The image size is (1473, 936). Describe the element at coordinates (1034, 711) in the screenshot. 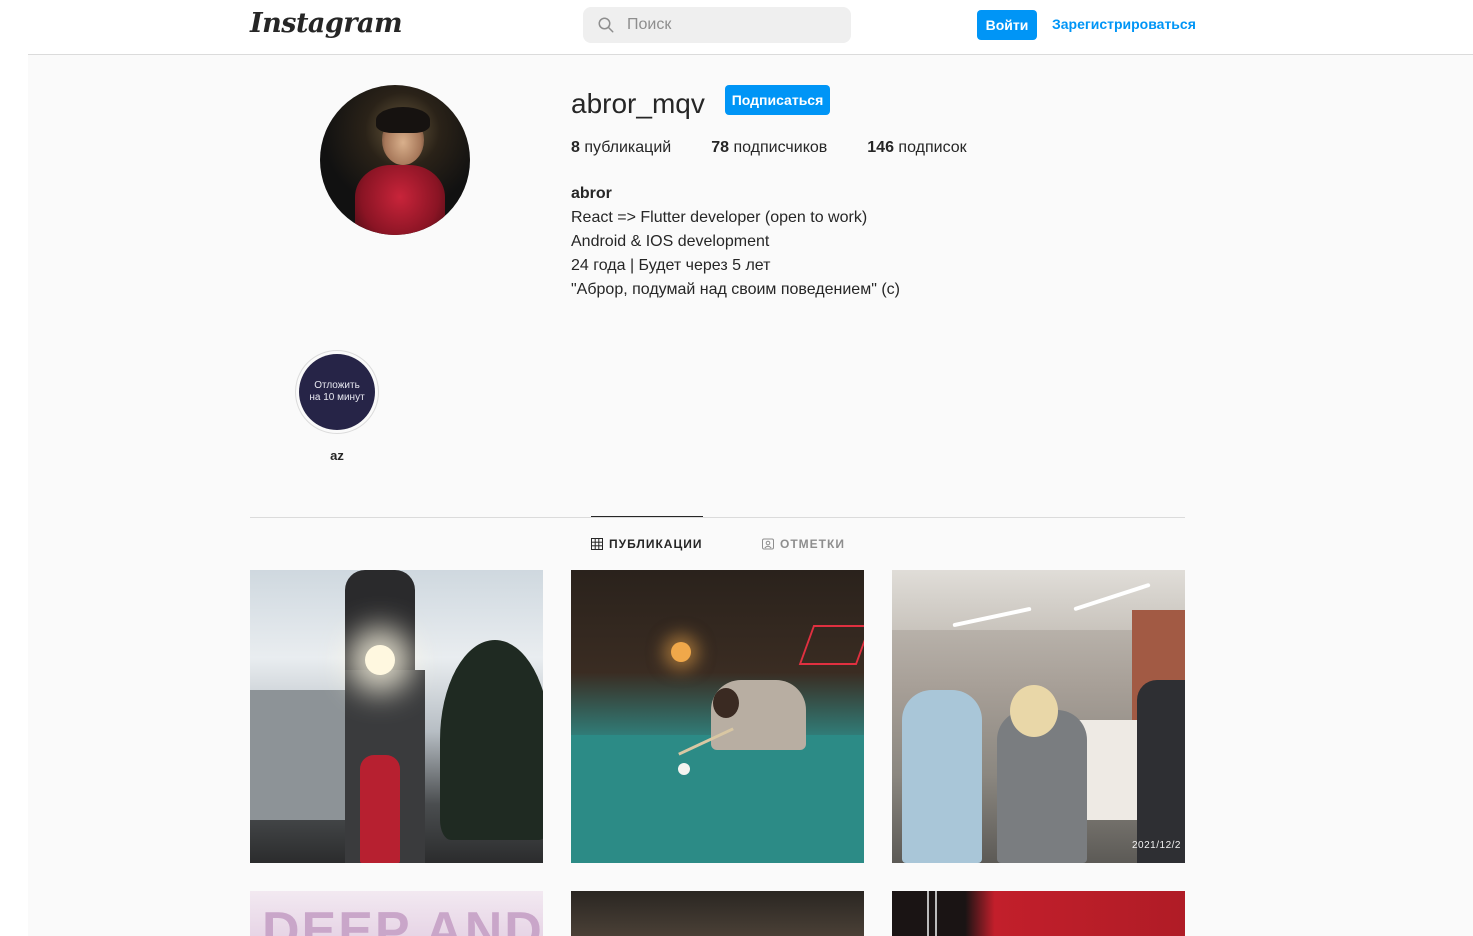

I see `post-scene-person-hair` at that location.